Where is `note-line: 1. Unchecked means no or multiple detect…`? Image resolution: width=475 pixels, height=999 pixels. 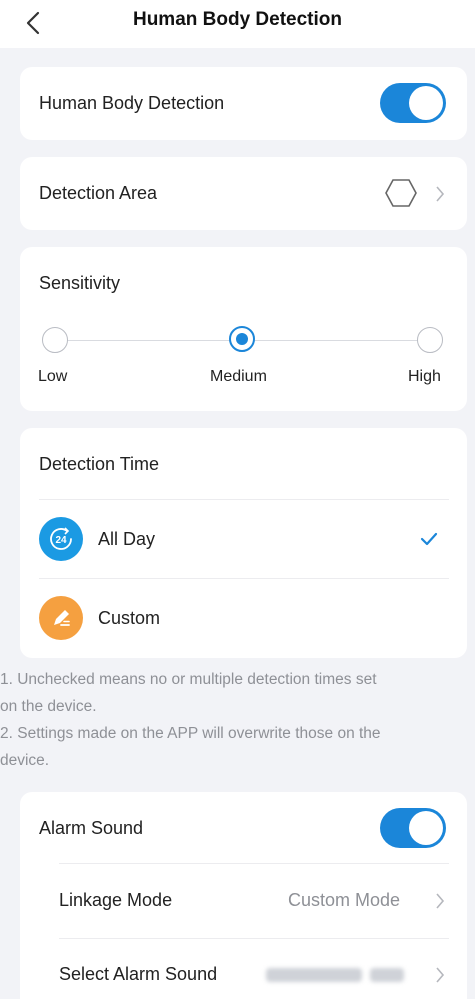 note-line: 1. Unchecked means no or multiple detect… is located at coordinates (188, 679).